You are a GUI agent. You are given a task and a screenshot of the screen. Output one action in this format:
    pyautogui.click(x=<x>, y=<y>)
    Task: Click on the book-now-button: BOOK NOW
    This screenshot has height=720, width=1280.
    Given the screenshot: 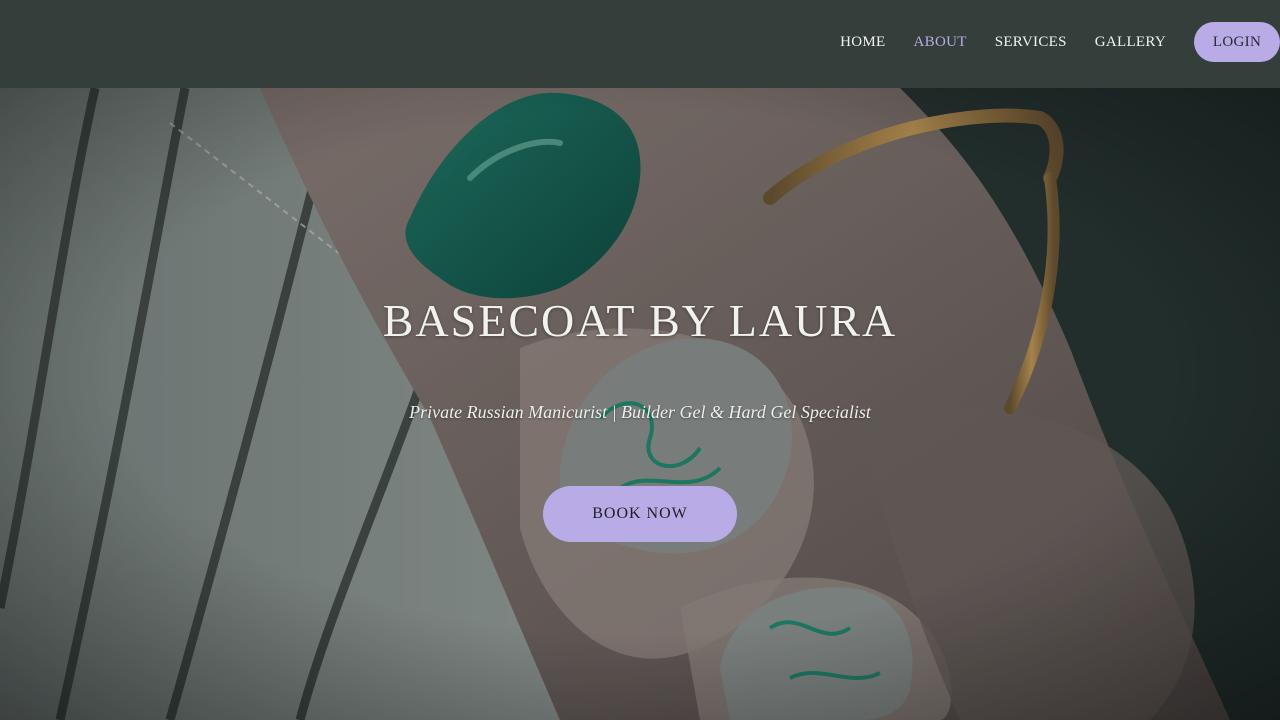 What is the action you would take?
    pyautogui.click(x=640, y=514)
    